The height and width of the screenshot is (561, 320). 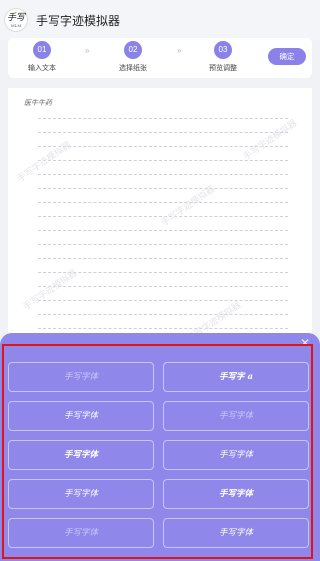 I want to click on close-icon: ✕, so click(x=305, y=343).